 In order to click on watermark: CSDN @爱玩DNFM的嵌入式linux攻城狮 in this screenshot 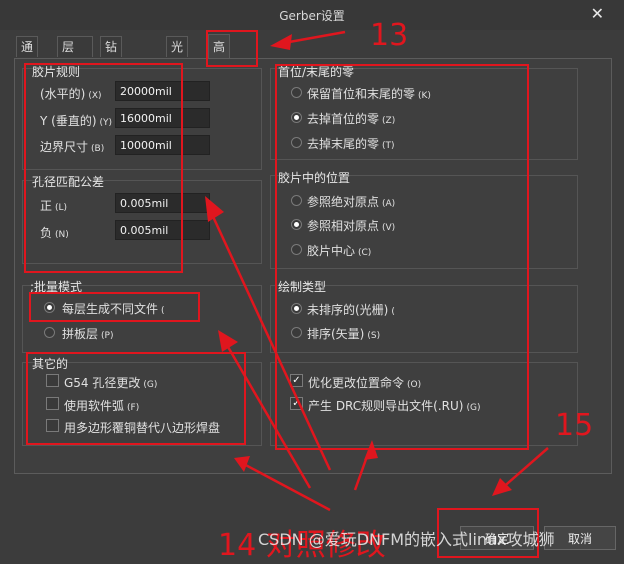, I will do `click(406, 539)`.